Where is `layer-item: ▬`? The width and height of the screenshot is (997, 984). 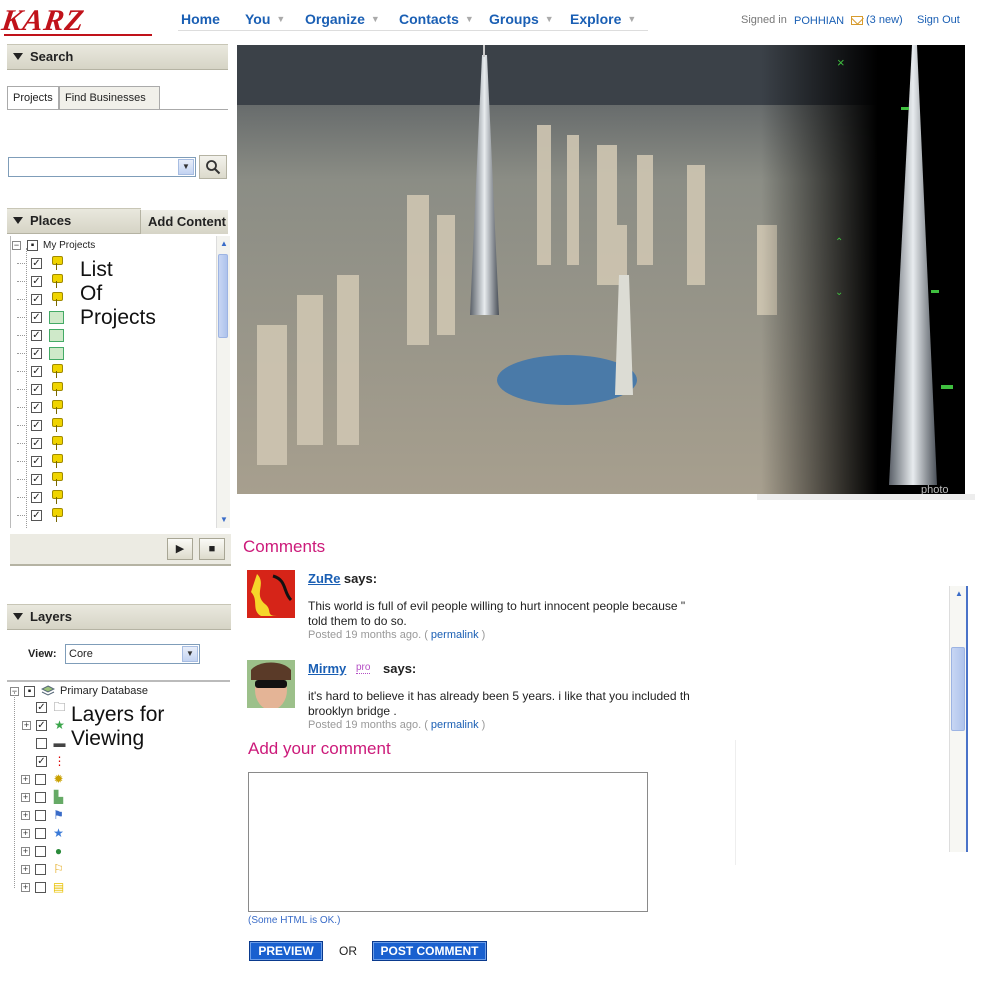 layer-item: ▬ is located at coordinates (44, 743).